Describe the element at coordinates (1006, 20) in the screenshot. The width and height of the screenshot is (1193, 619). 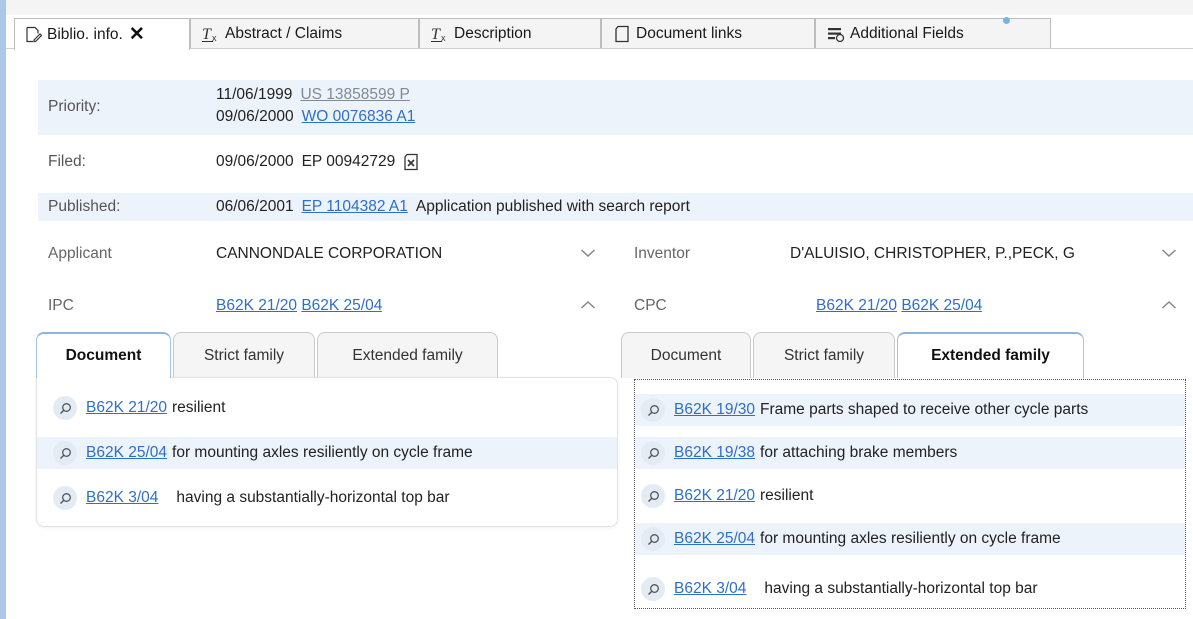
I see `notification-dot` at that location.